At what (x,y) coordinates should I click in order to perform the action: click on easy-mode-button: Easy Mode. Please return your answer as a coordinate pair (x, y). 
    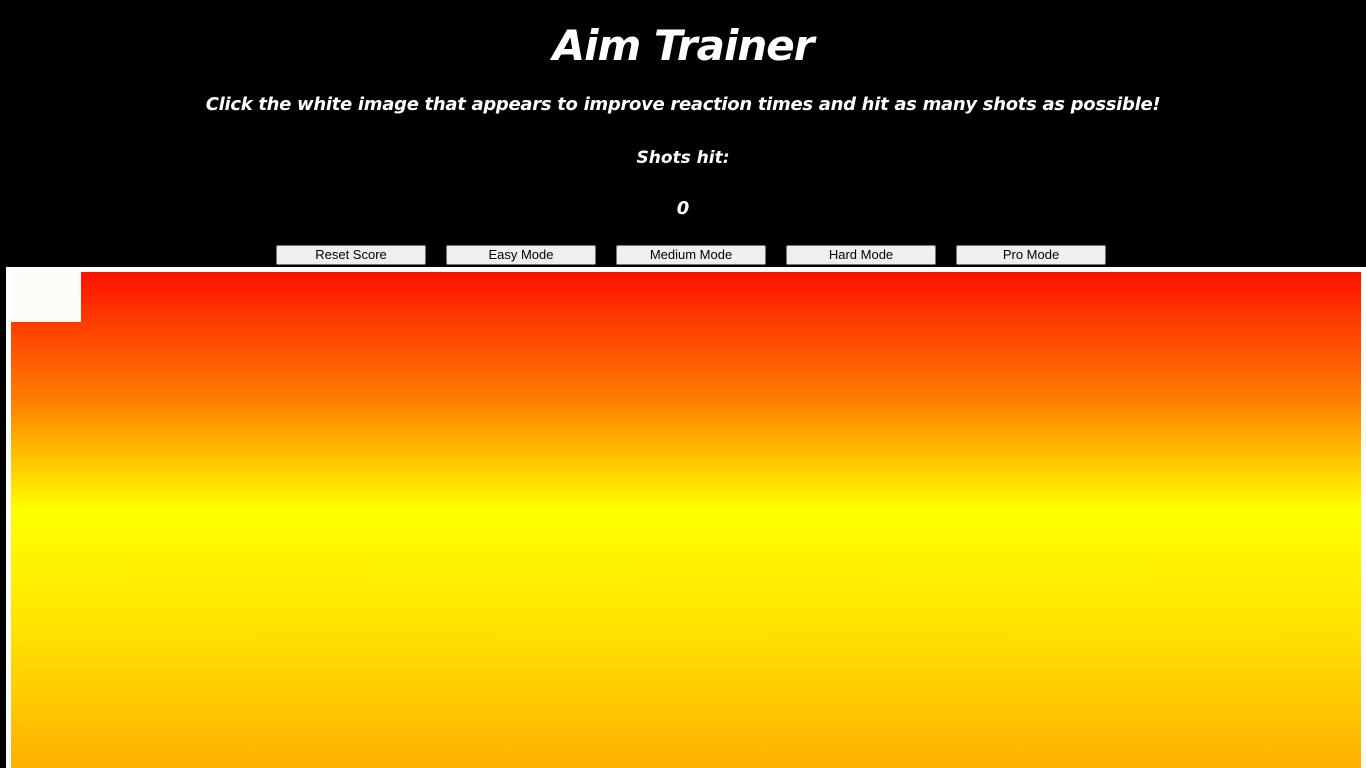
    Looking at the image, I should click on (521, 255).